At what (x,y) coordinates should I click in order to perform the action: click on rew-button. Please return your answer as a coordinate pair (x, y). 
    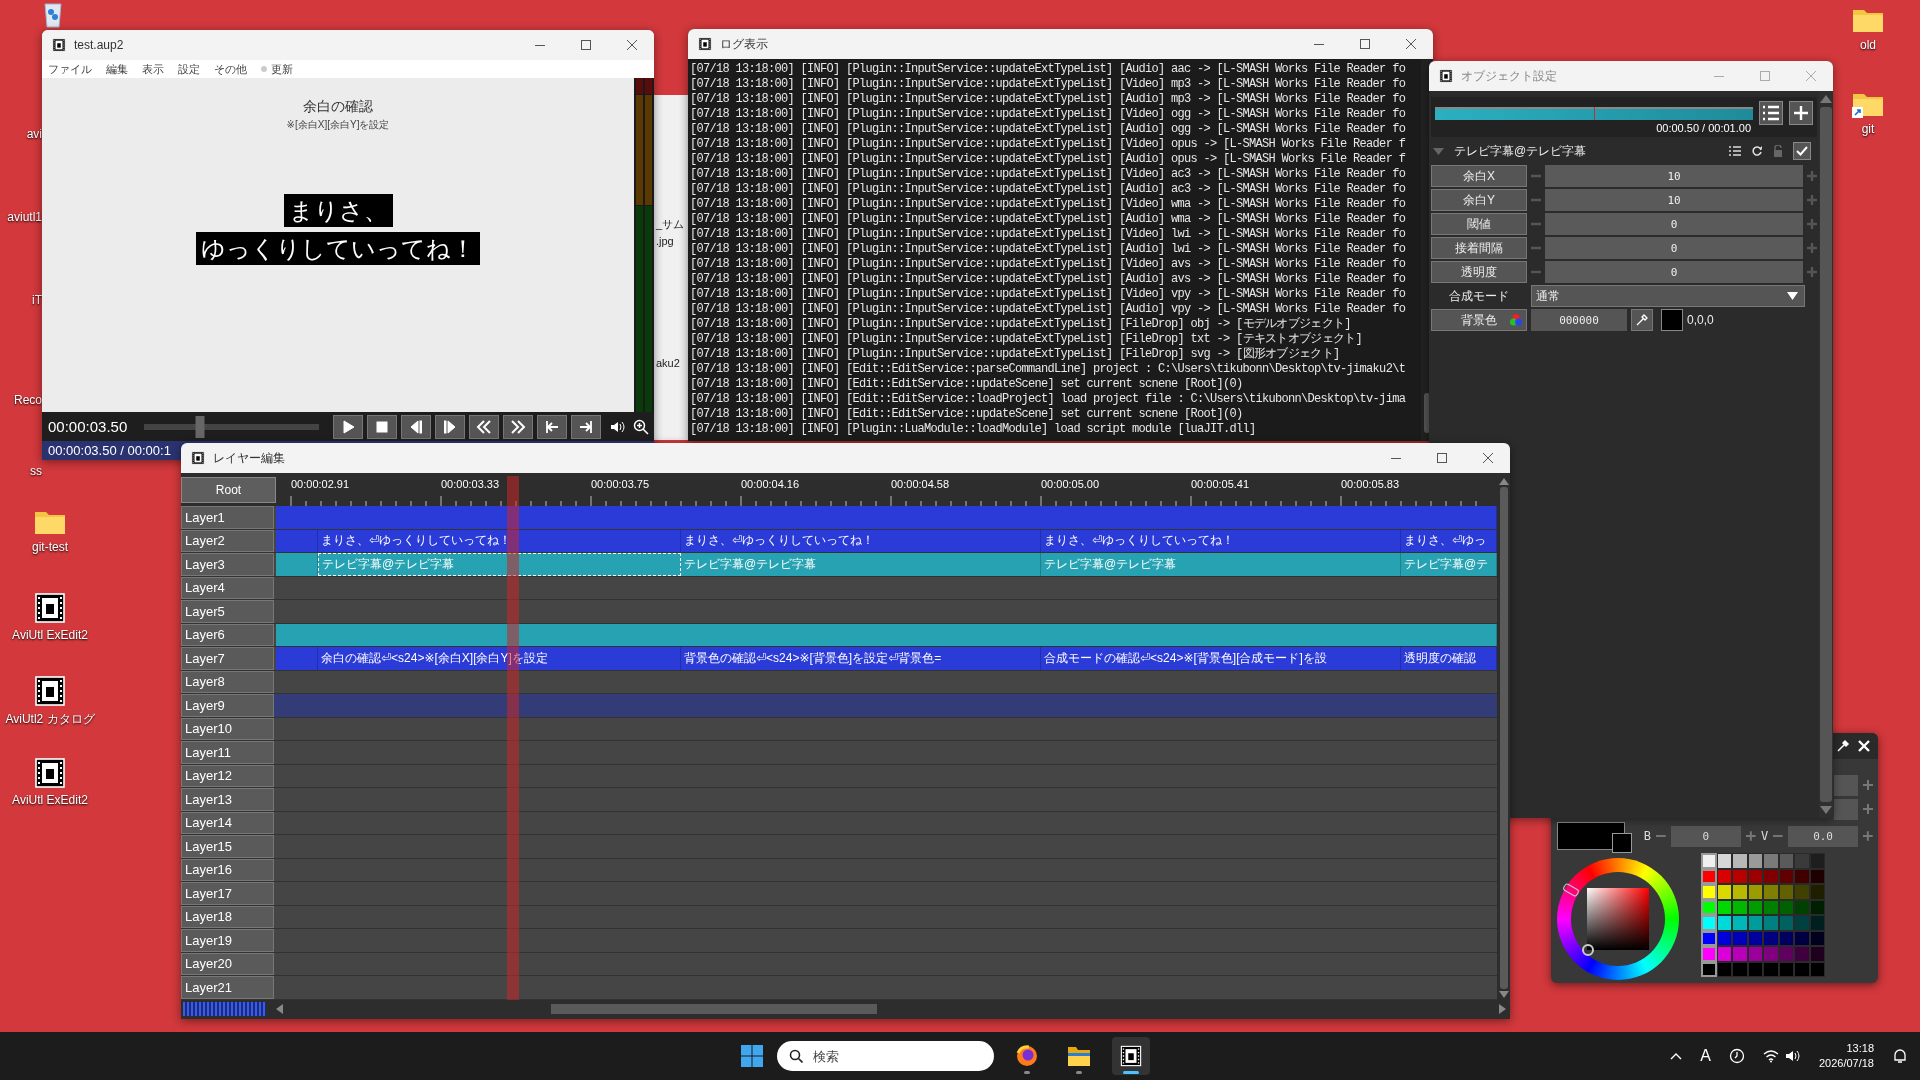
    Looking at the image, I should click on (484, 426).